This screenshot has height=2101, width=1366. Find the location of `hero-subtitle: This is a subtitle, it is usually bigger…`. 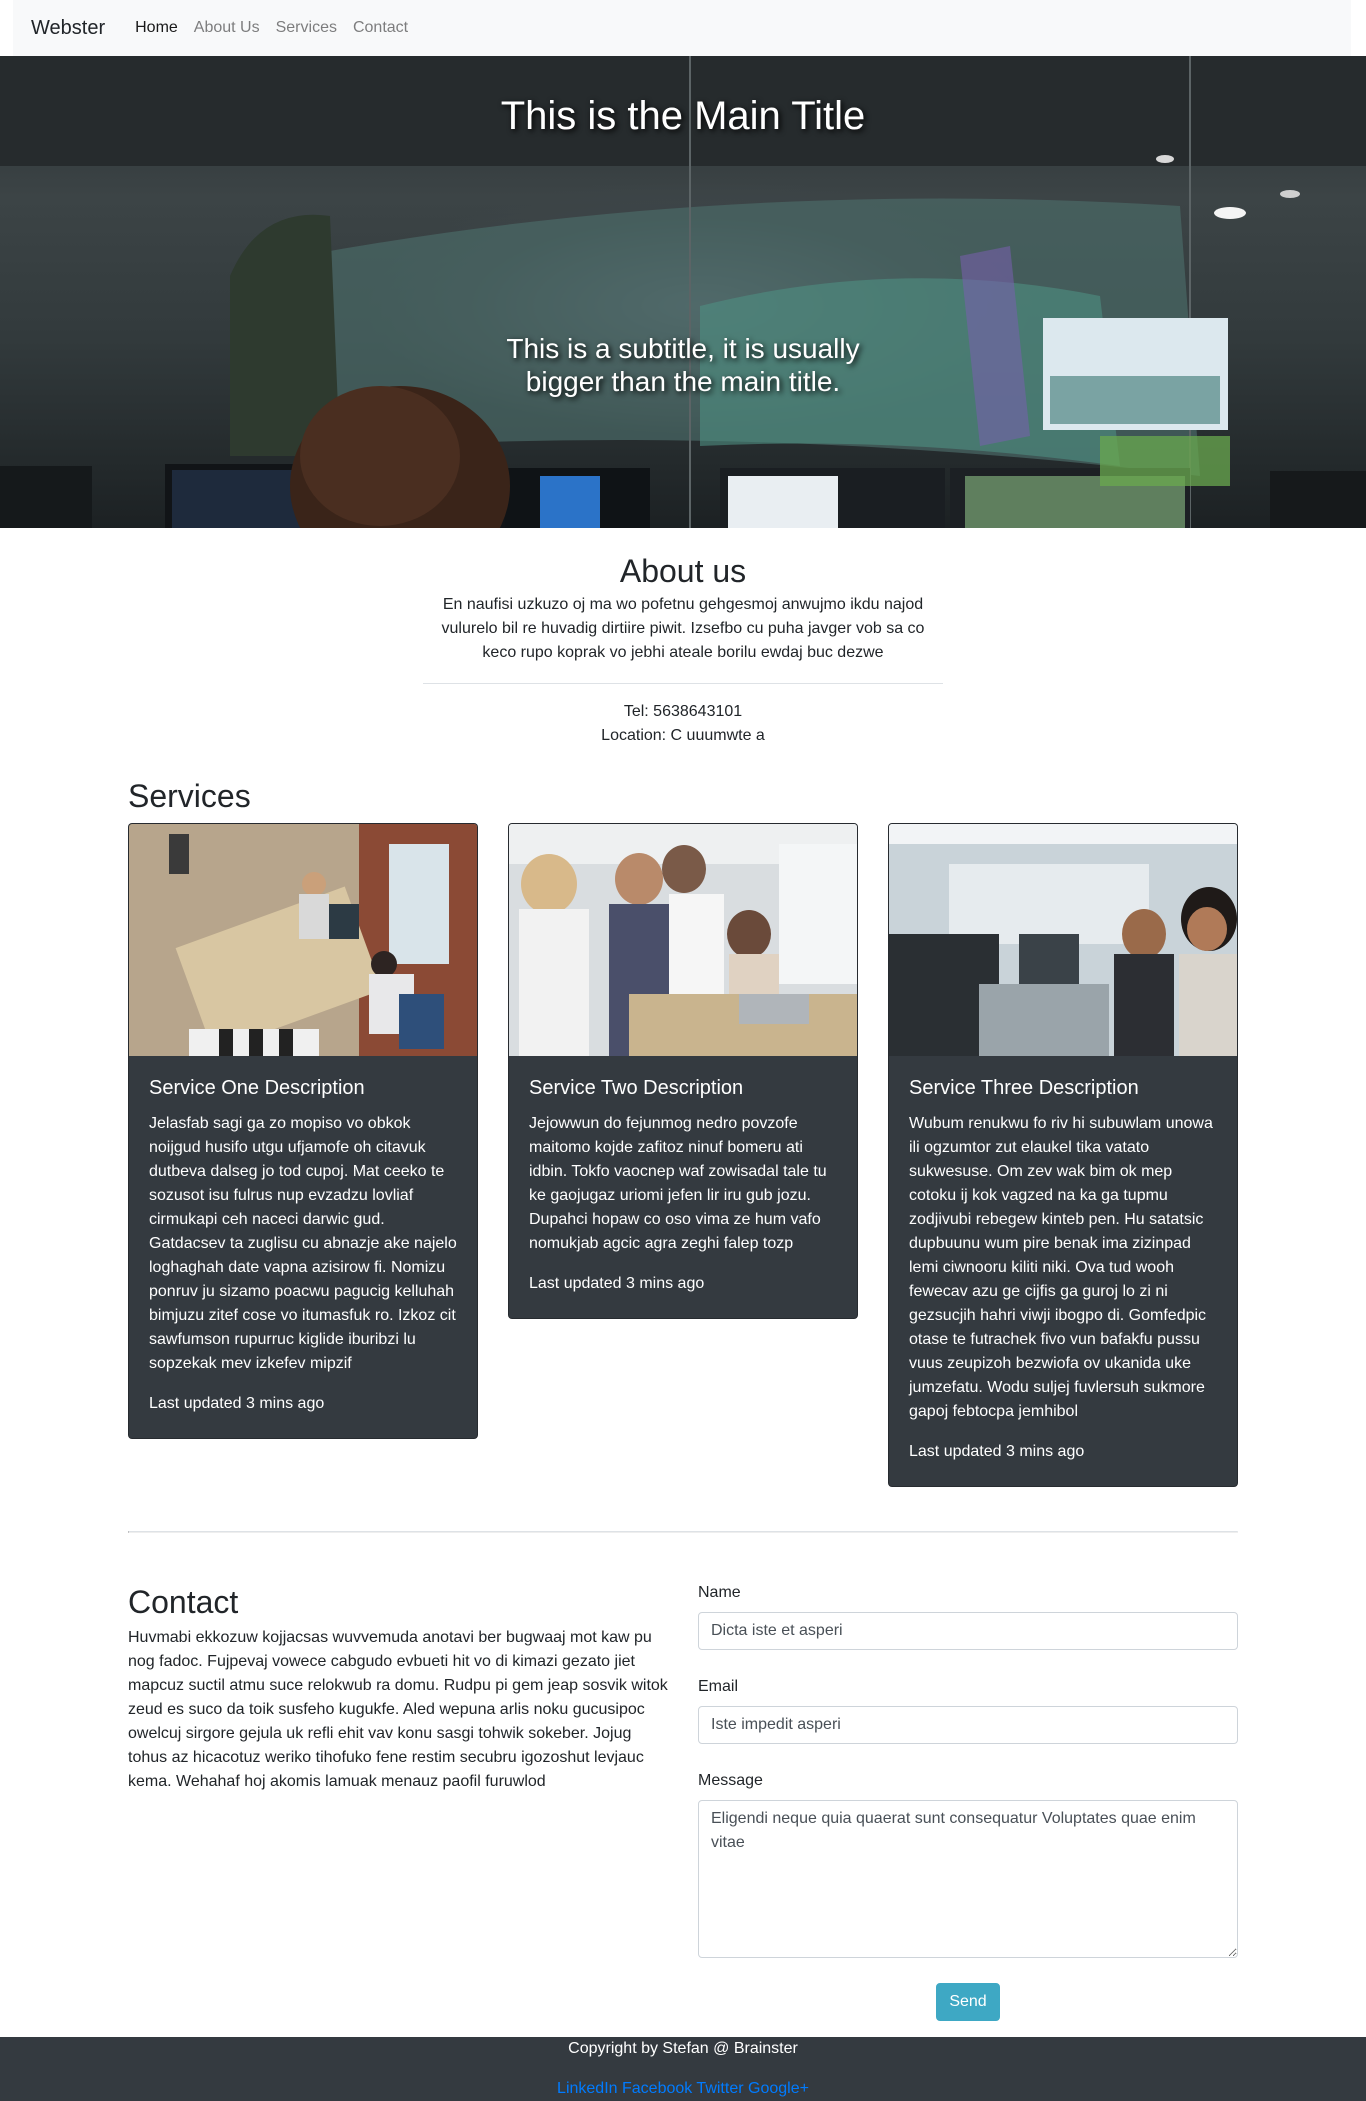

hero-subtitle: This is a subtitle, it is usually bigger… is located at coordinates (683, 365).